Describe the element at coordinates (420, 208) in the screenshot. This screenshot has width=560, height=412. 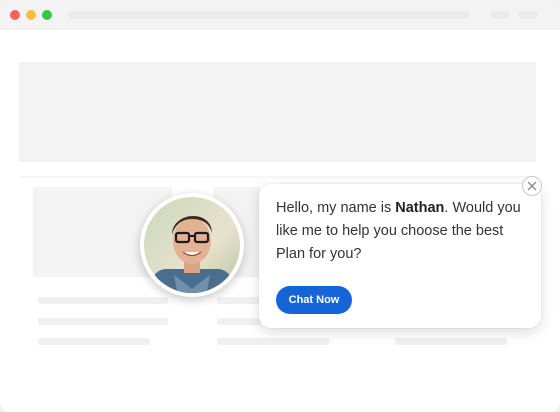
I see `agent-name: Nathan` at that location.